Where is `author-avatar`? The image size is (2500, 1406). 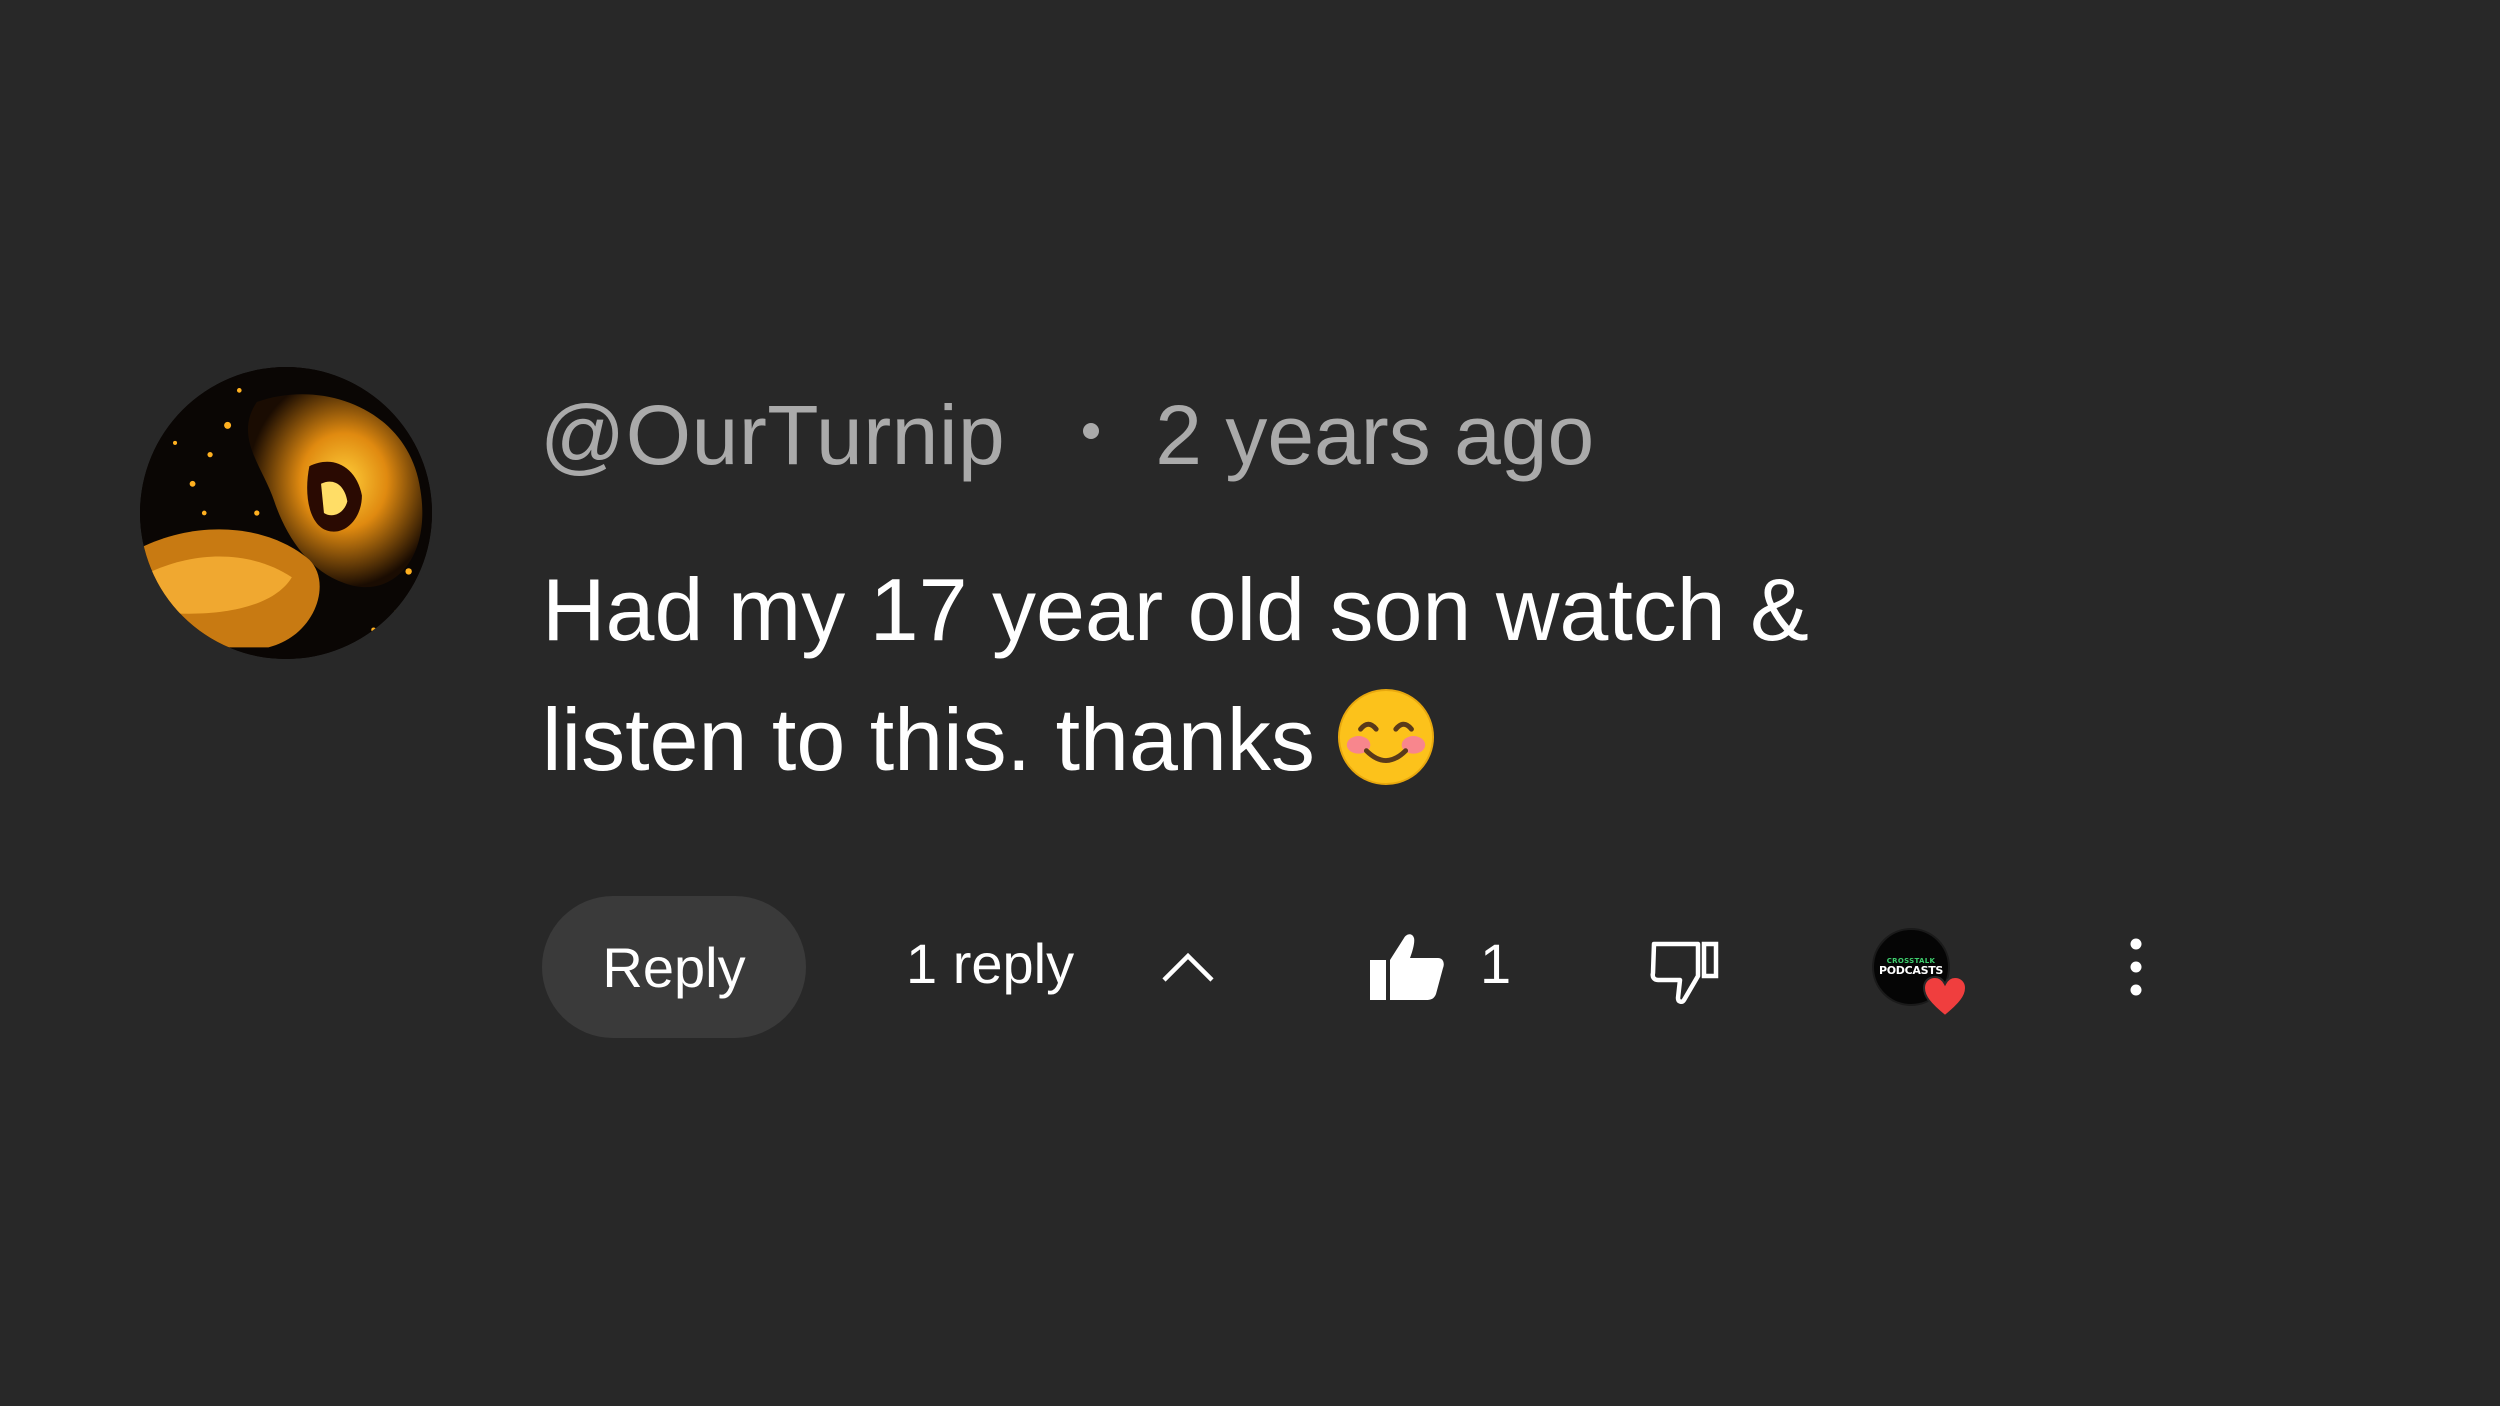
author-avatar is located at coordinates (286, 513).